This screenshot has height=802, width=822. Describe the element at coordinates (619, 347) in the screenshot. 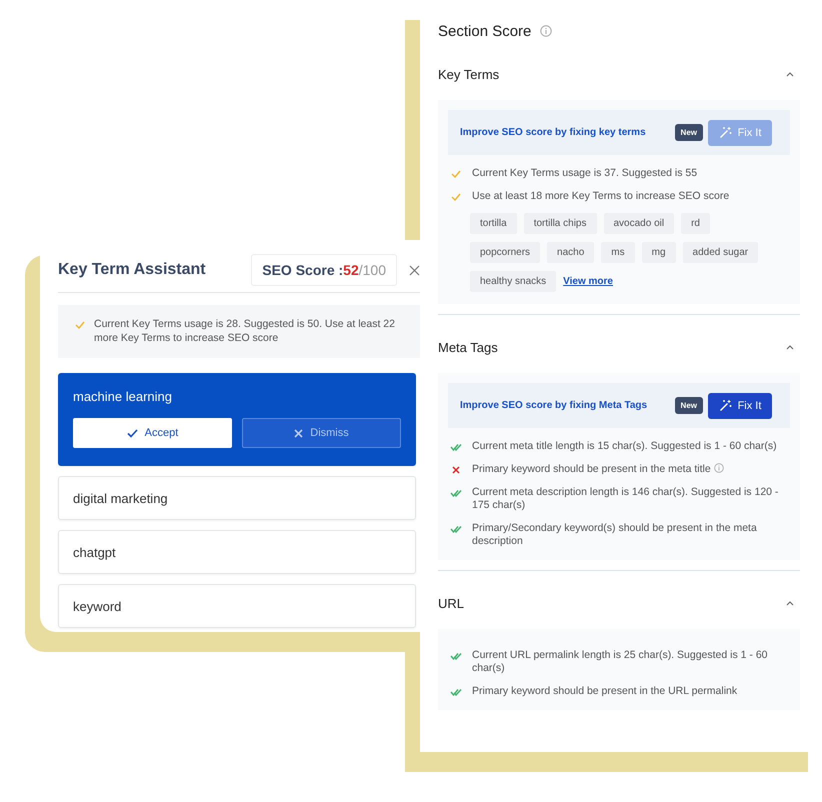

I see `section-header: Meta Tags` at that location.